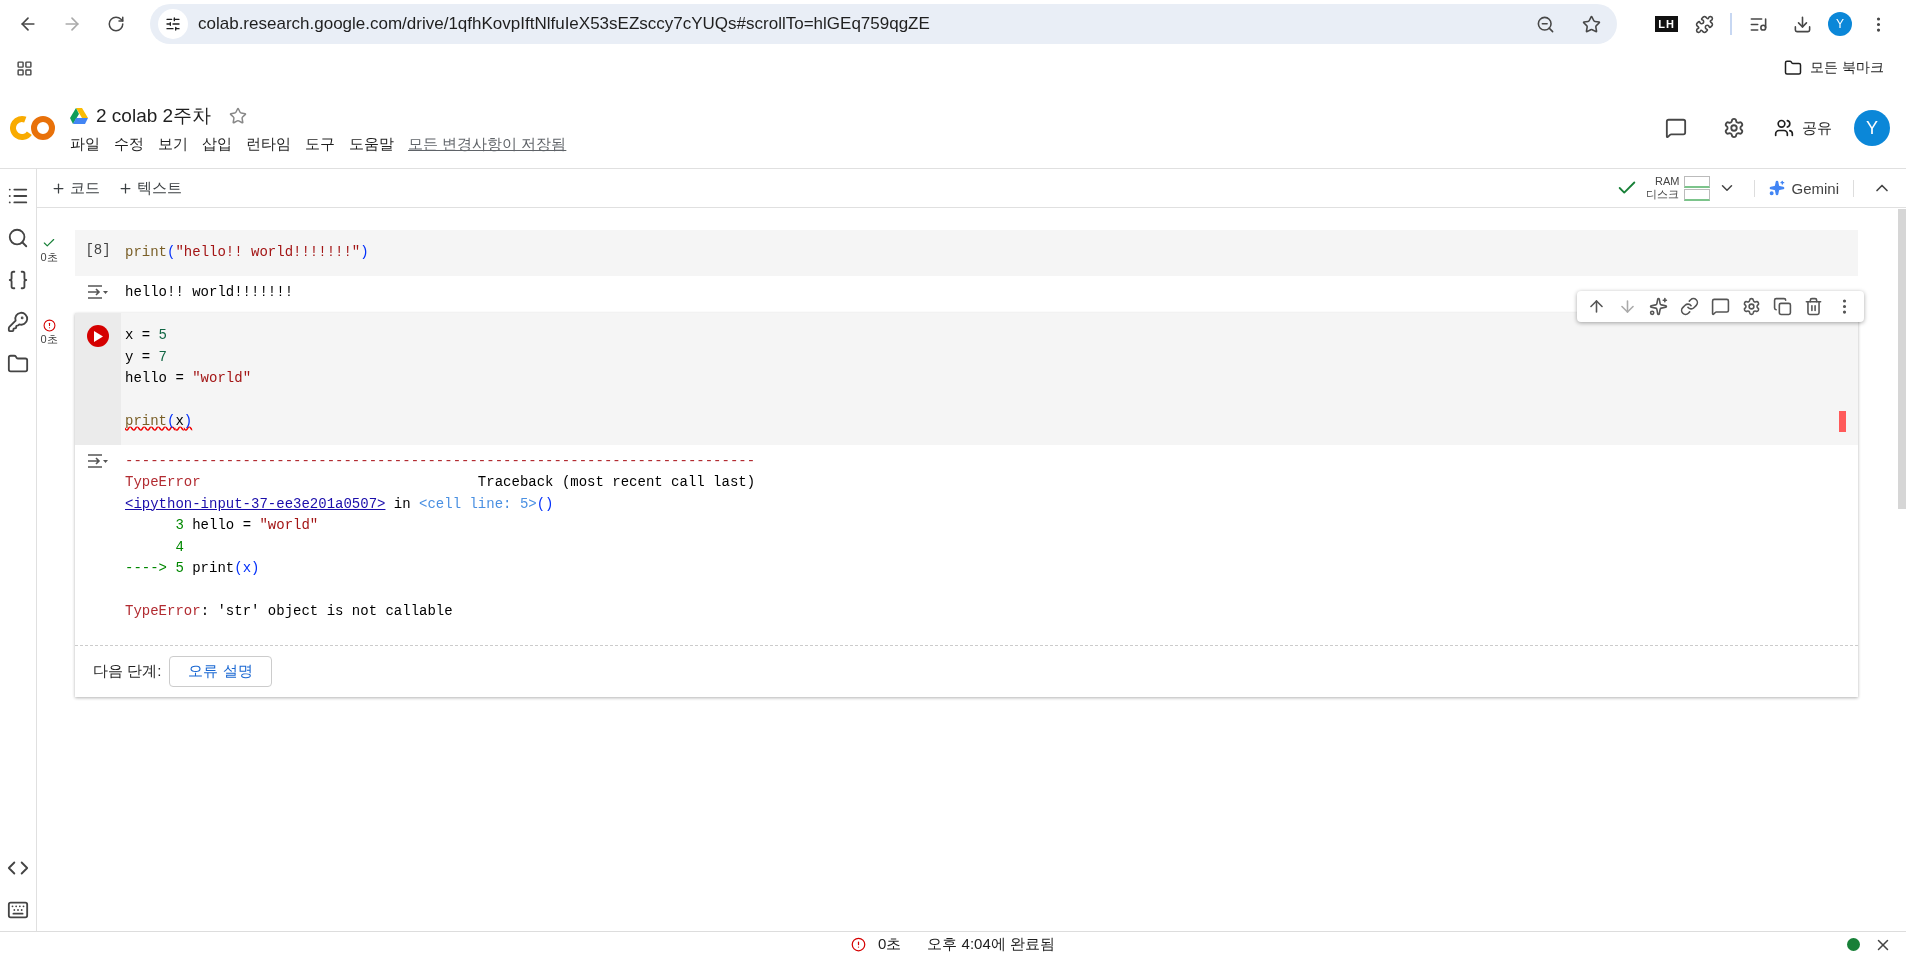 The image size is (1906, 957). Describe the element at coordinates (79, 115) in the screenshot. I see `drive-icon` at that location.